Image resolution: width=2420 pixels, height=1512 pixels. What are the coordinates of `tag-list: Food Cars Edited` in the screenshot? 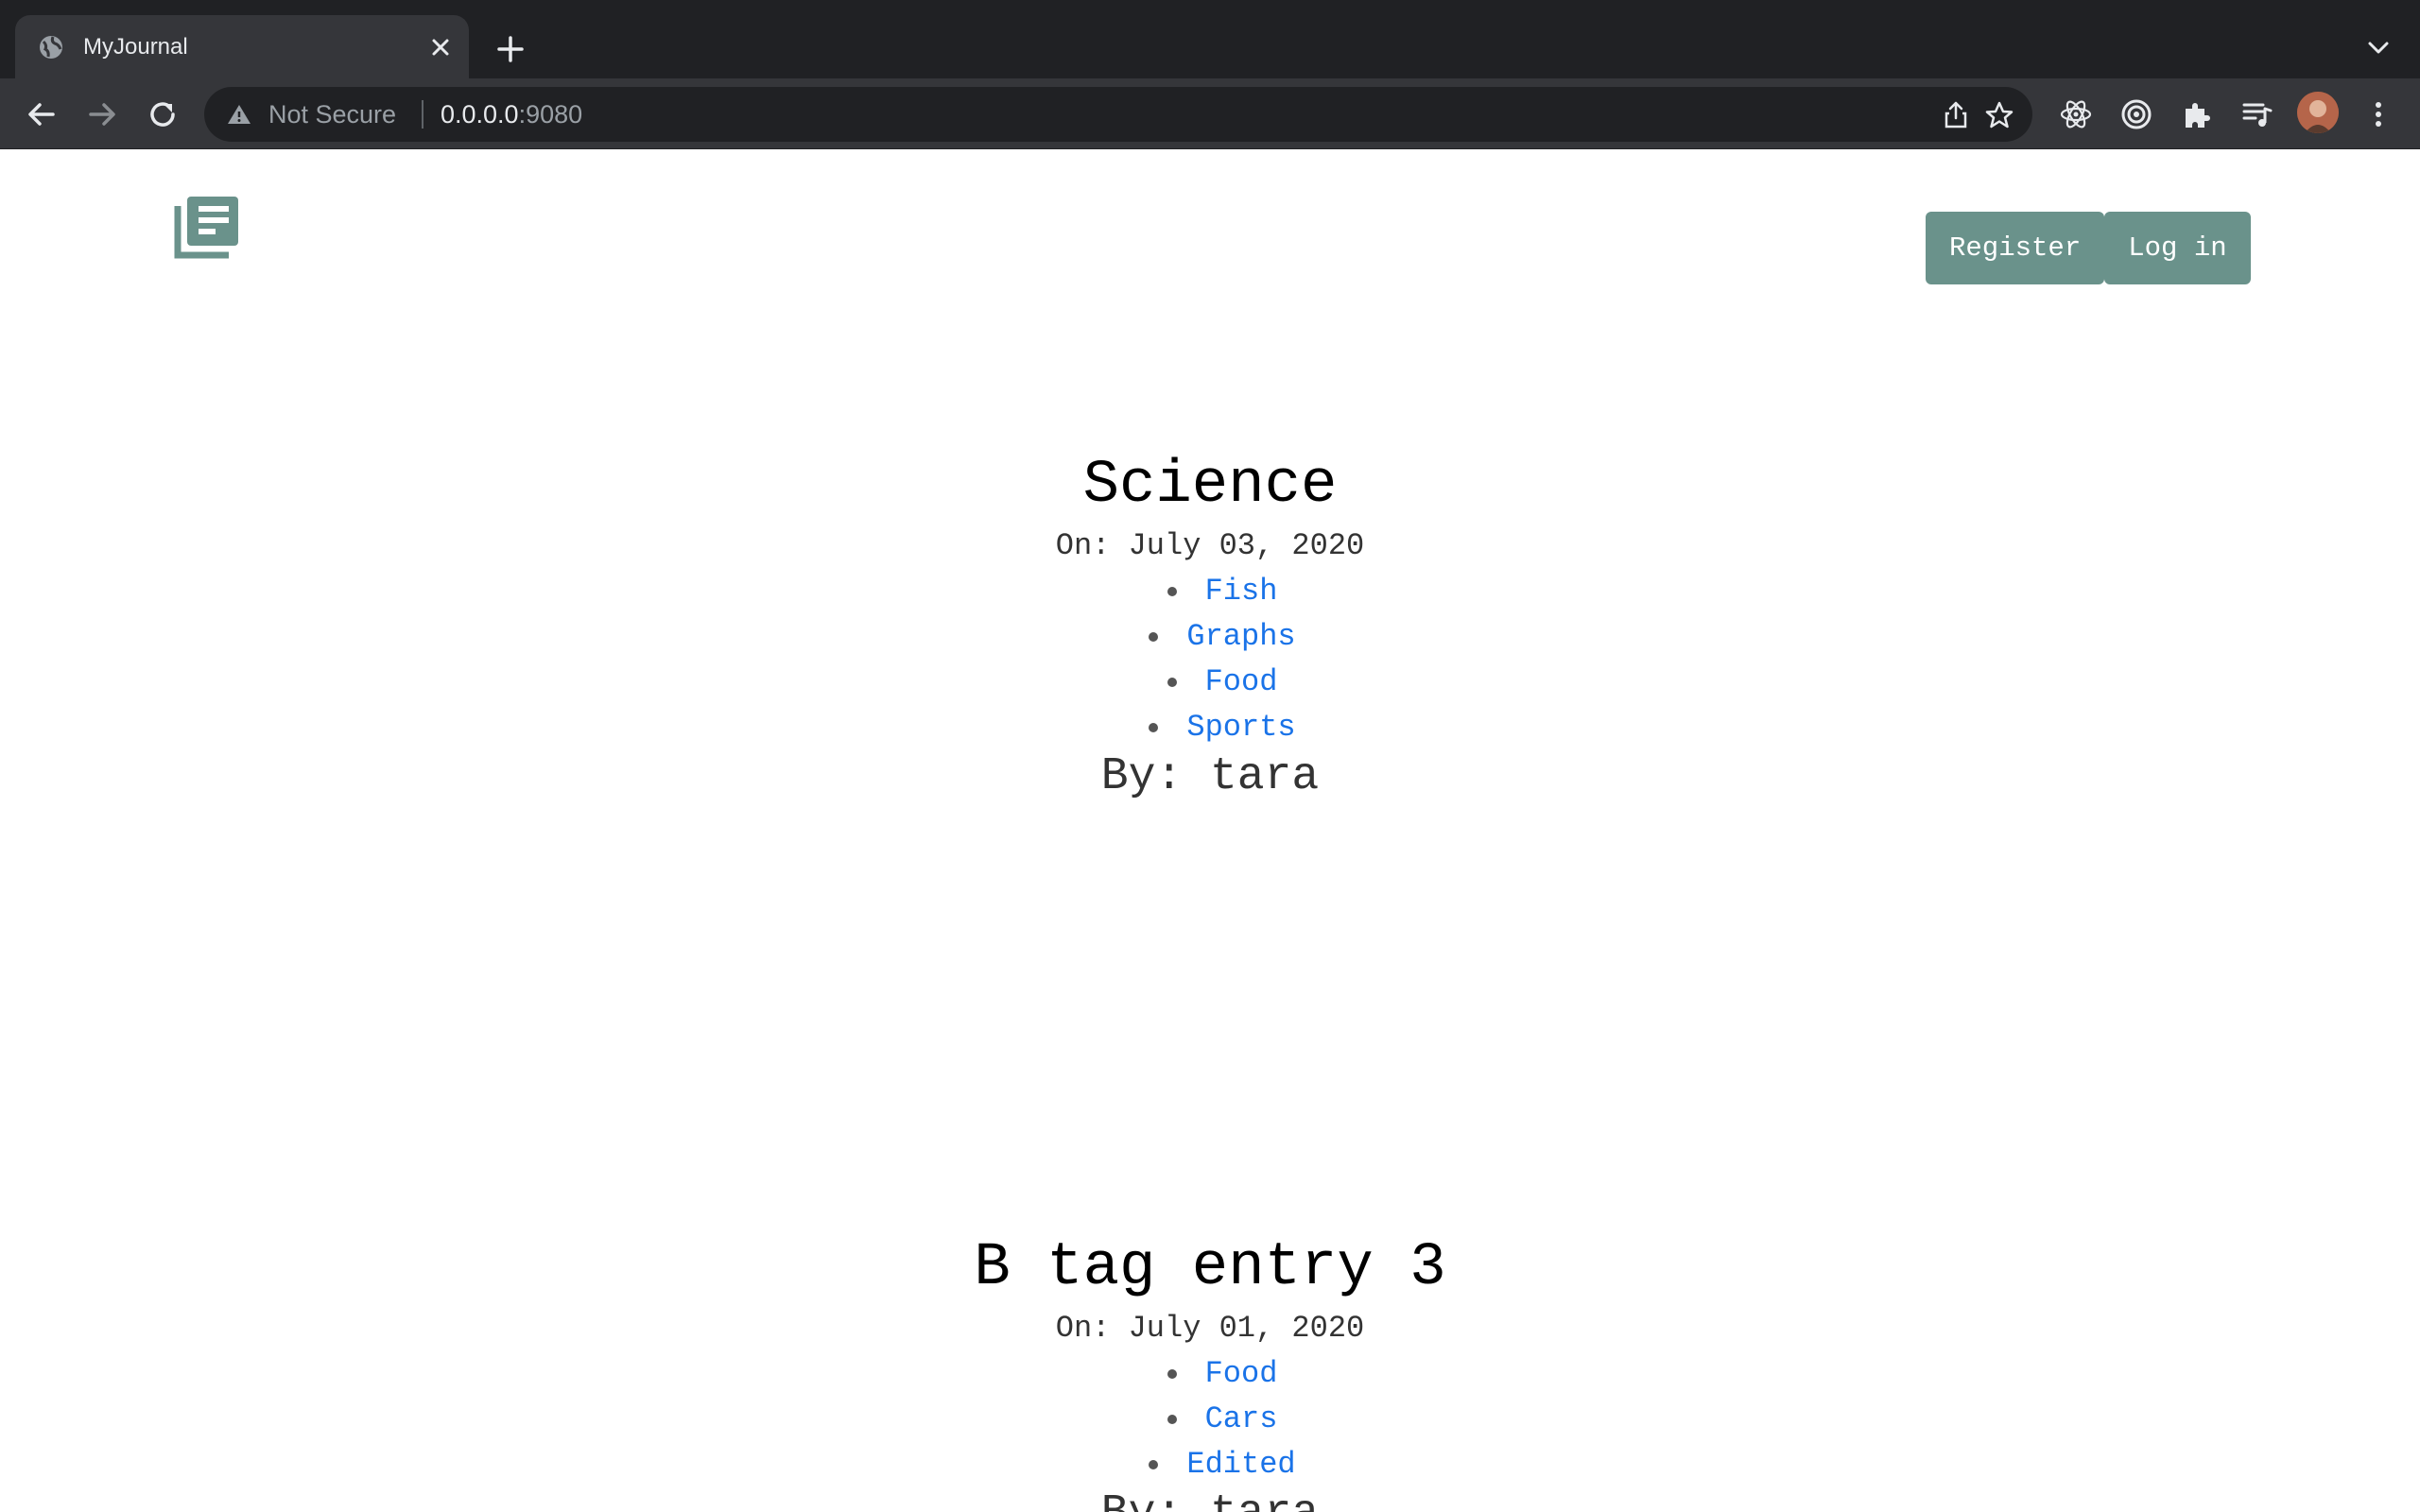 It's located at (1210, 1419).